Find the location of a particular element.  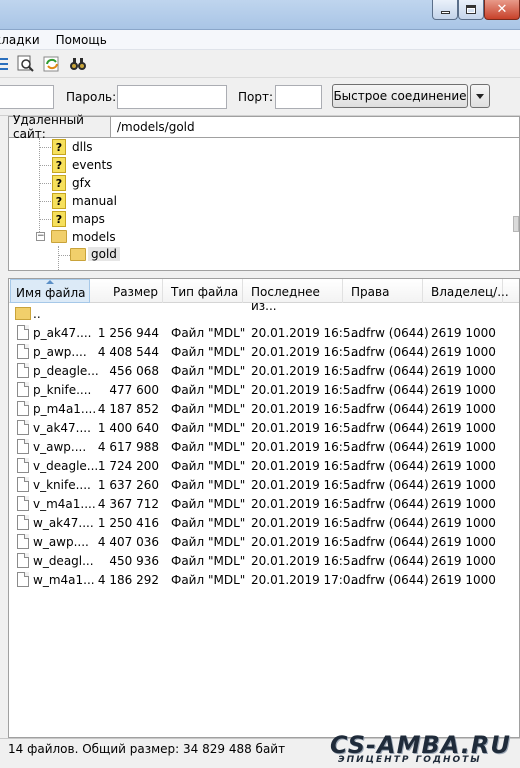

minimize-icon is located at coordinates (445, 12).